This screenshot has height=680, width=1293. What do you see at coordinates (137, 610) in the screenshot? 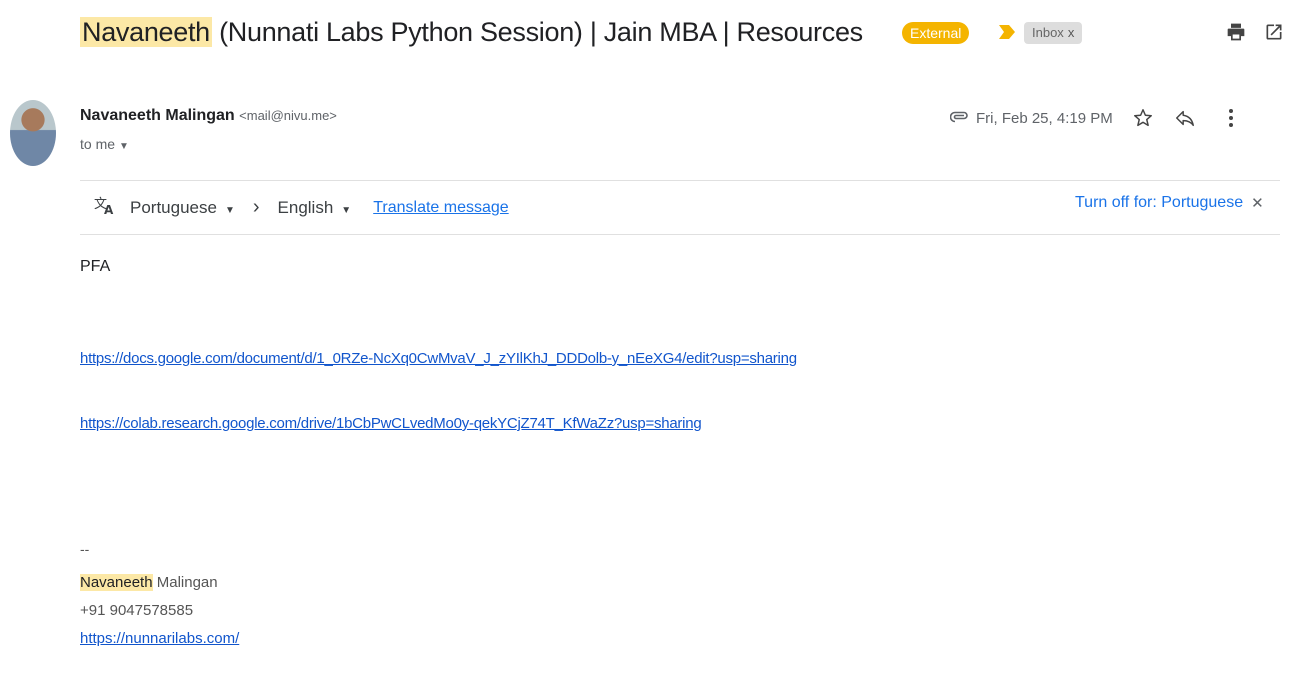
I see `signature-phone: +91 9047578585` at bounding box center [137, 610].